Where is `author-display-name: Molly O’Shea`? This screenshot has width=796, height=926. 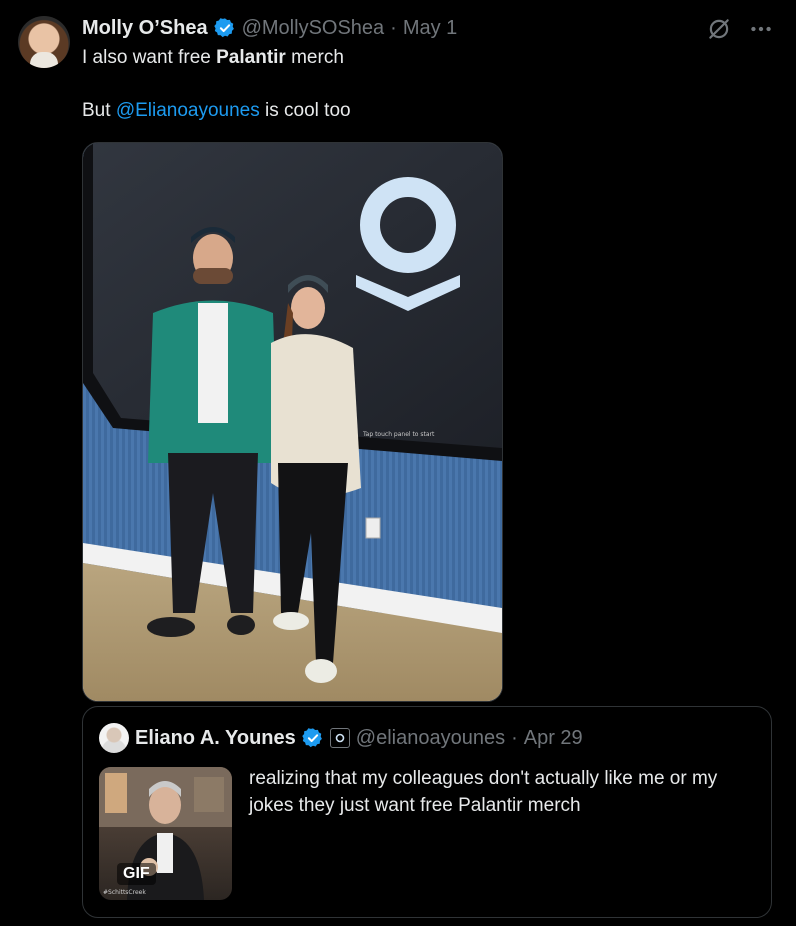 author-display-name: Molly O’Shea is located at coordinates (145, 28).